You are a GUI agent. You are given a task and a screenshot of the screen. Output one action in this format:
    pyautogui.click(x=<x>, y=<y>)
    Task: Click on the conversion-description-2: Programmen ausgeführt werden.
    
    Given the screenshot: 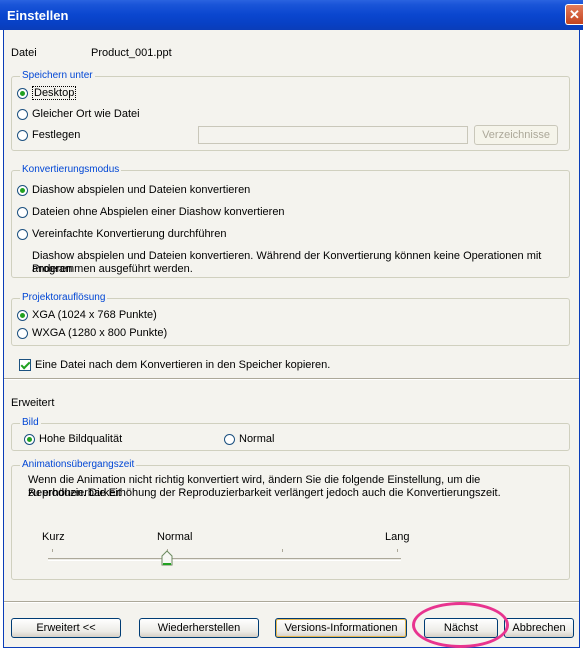 What is the action you would take?
    pyautogui.click(x=112, y=269)
    